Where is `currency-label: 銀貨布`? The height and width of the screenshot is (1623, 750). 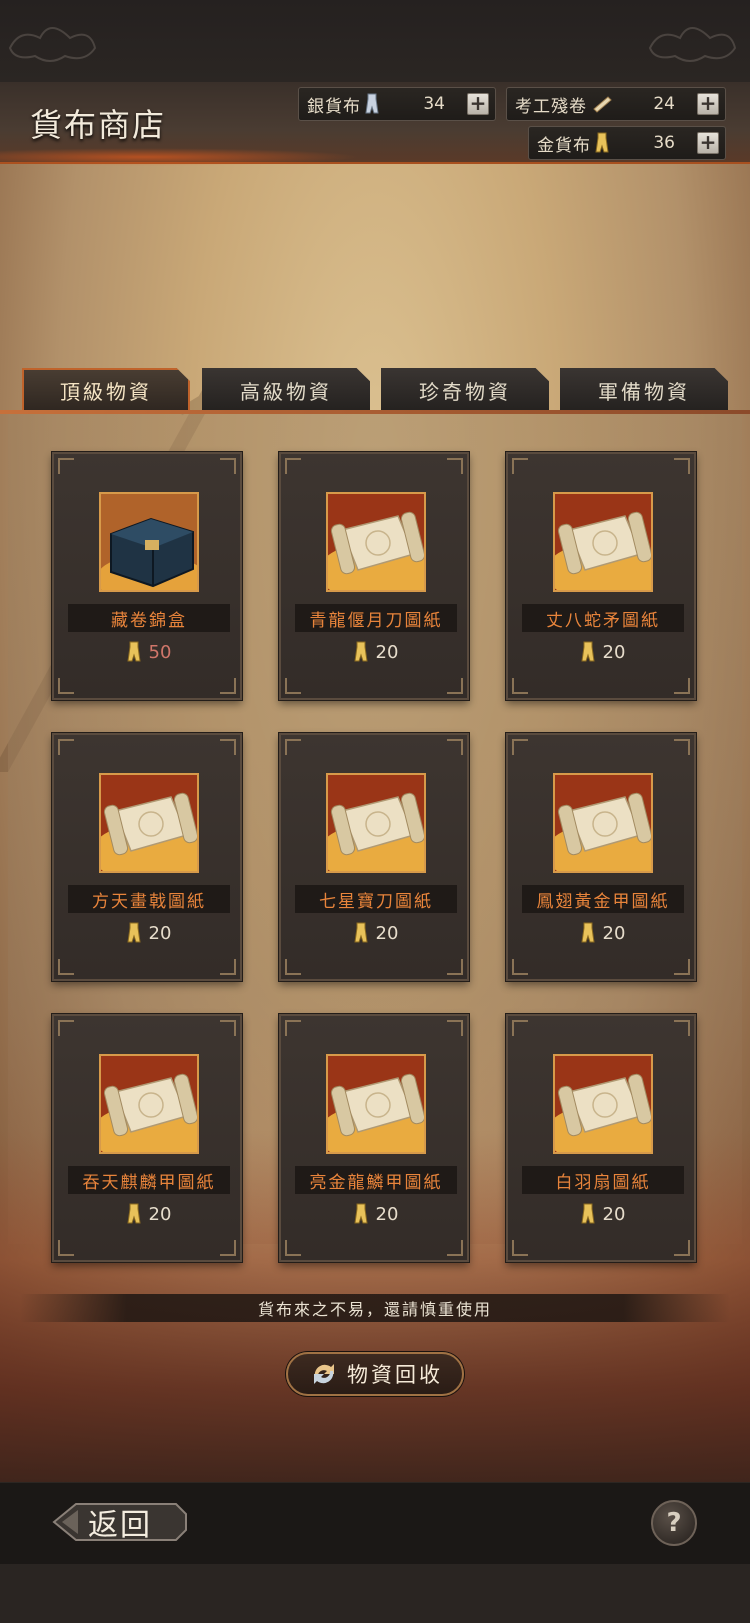 currency-label: 銀貨布 is located at coordinates (334, 106).